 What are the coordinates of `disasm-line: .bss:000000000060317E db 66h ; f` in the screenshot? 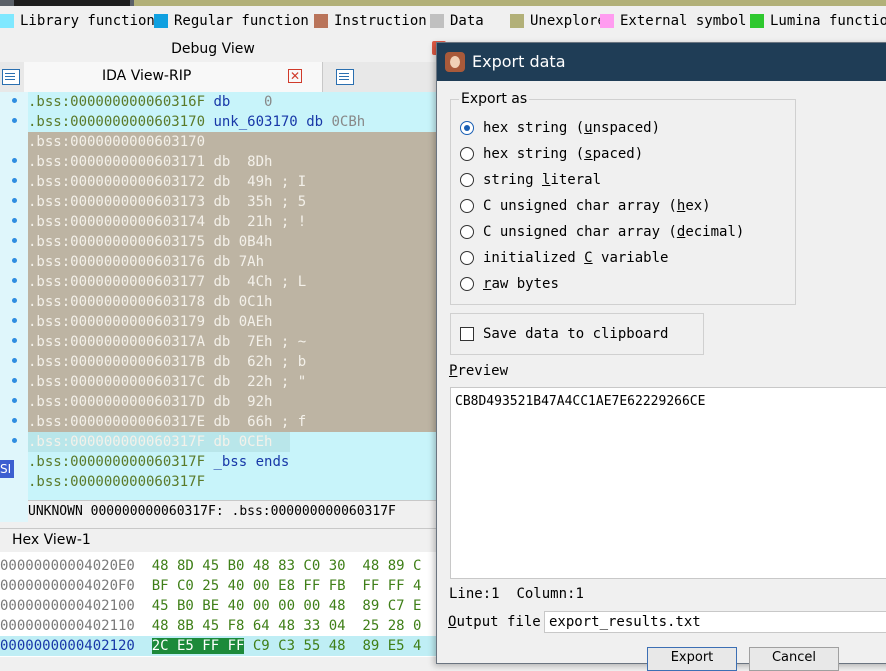 It's located at (234, 422).